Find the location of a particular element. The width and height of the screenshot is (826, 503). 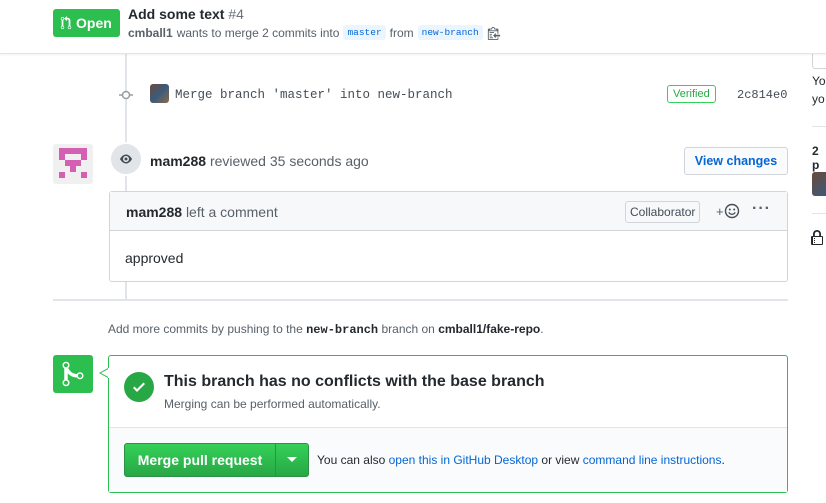

add-reaction-button: + is located at coordinates (728, 211).